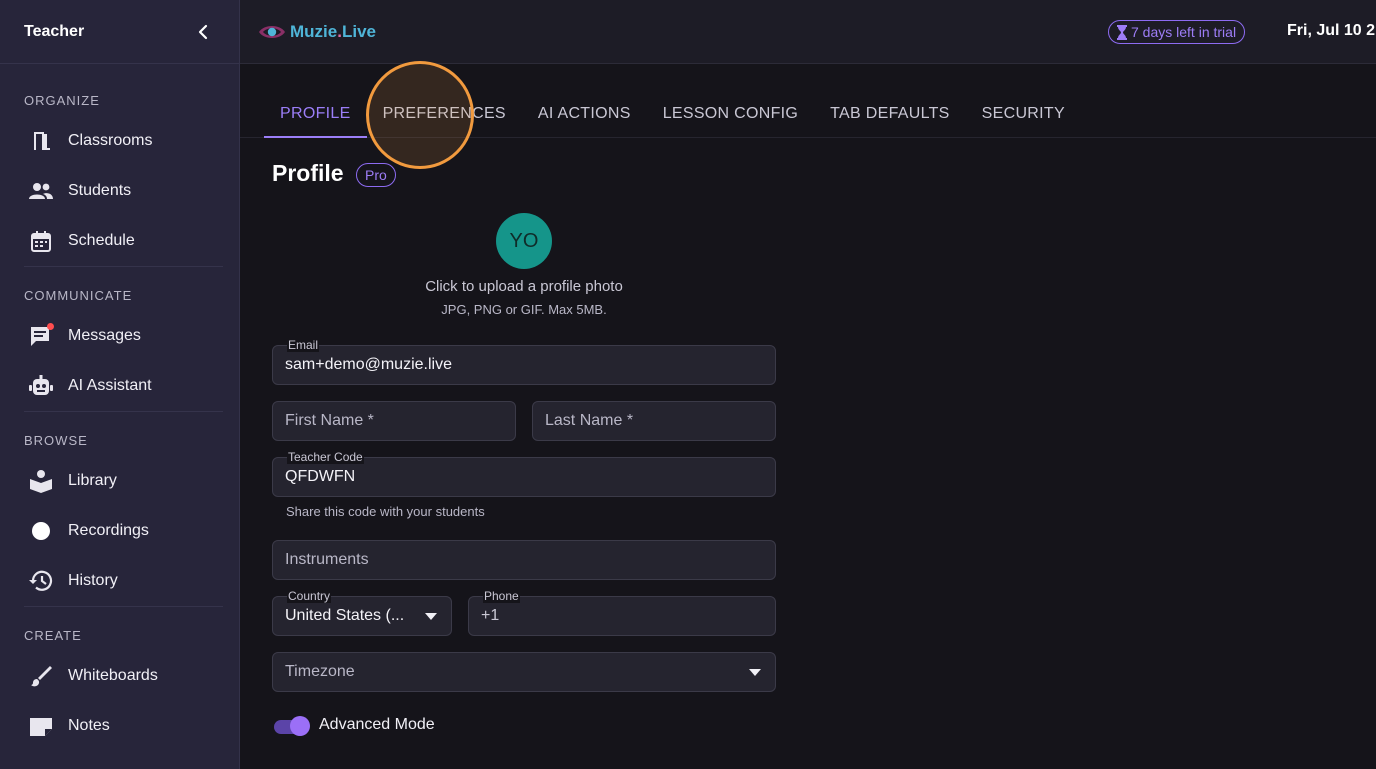 This screenshot has height=769, width=1376. I want to click on teacher-code-value: QFDWFN, so click(320, 476).